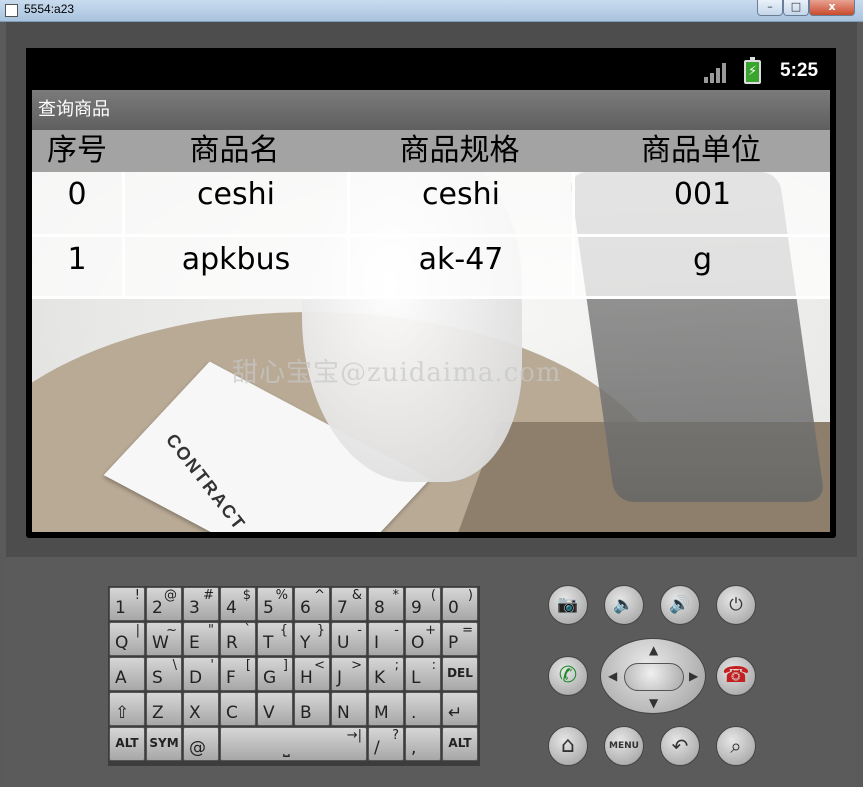 This screenshot has width=863, height=787. Describe the element at coordinates (431, 203) in the screenshot. I see `table-row: 0 ceshi ceshi 001` at that location.